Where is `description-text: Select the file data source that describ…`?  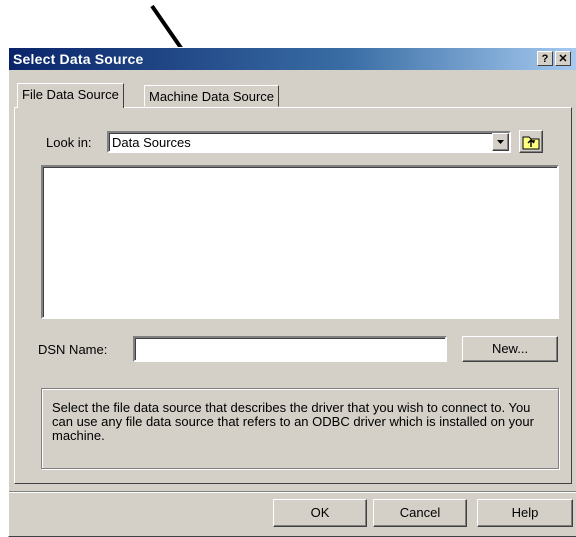 description-text: Select the file data source that describ… is located at coordinates (293, 421).